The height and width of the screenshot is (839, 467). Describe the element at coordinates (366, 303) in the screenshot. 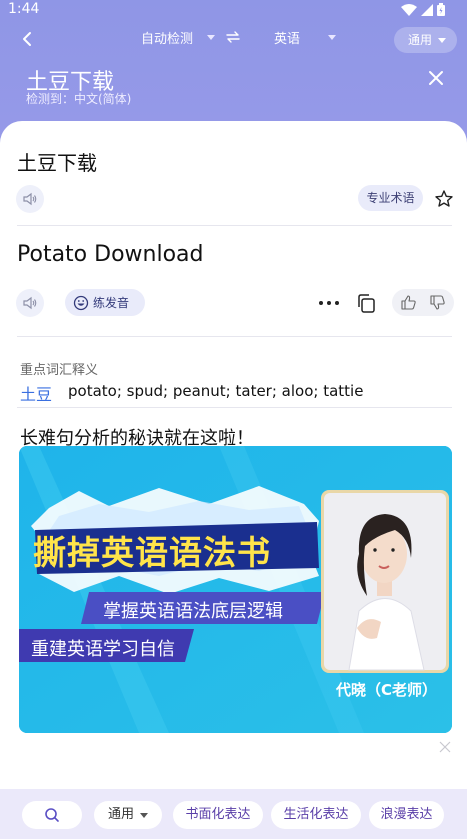

I see `copy-icon` at that location.